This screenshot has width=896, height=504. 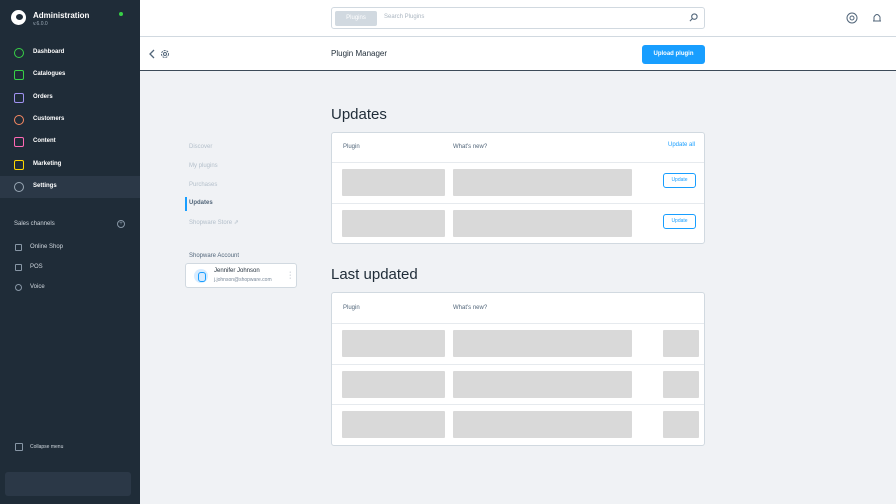 What do you see at coordinates (36, 267) in the screenshot?
I see `sales-channel-label: POS` at bounding box center [36, 267].